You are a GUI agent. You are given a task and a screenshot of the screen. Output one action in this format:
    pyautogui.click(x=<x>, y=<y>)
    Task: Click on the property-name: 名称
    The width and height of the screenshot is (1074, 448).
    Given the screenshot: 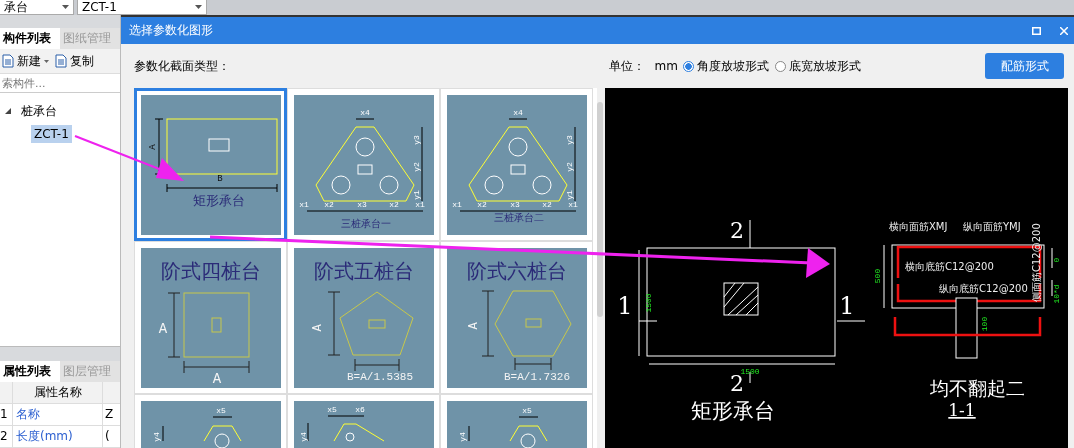 What is the action you would take?
    pyautogui.click(x=58, y=414)
    